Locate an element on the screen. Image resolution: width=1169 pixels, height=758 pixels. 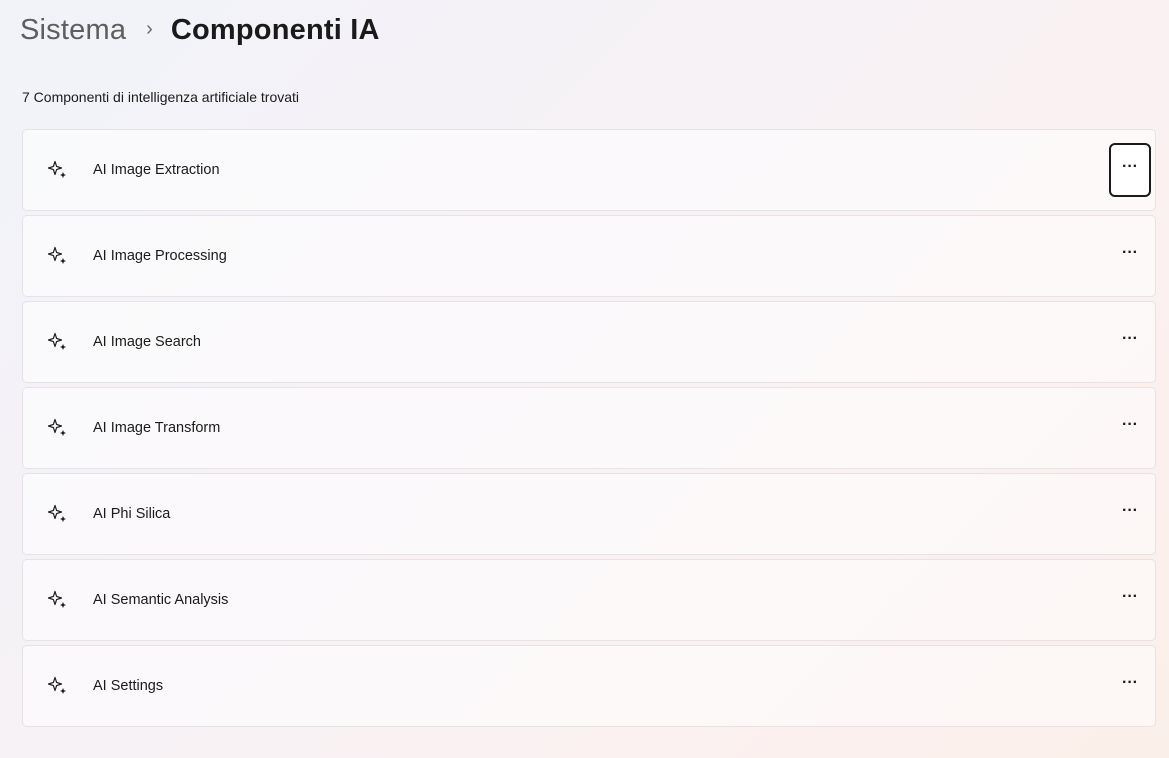
list-item: AI Image Search ··· is located at coordinates (589, 342).